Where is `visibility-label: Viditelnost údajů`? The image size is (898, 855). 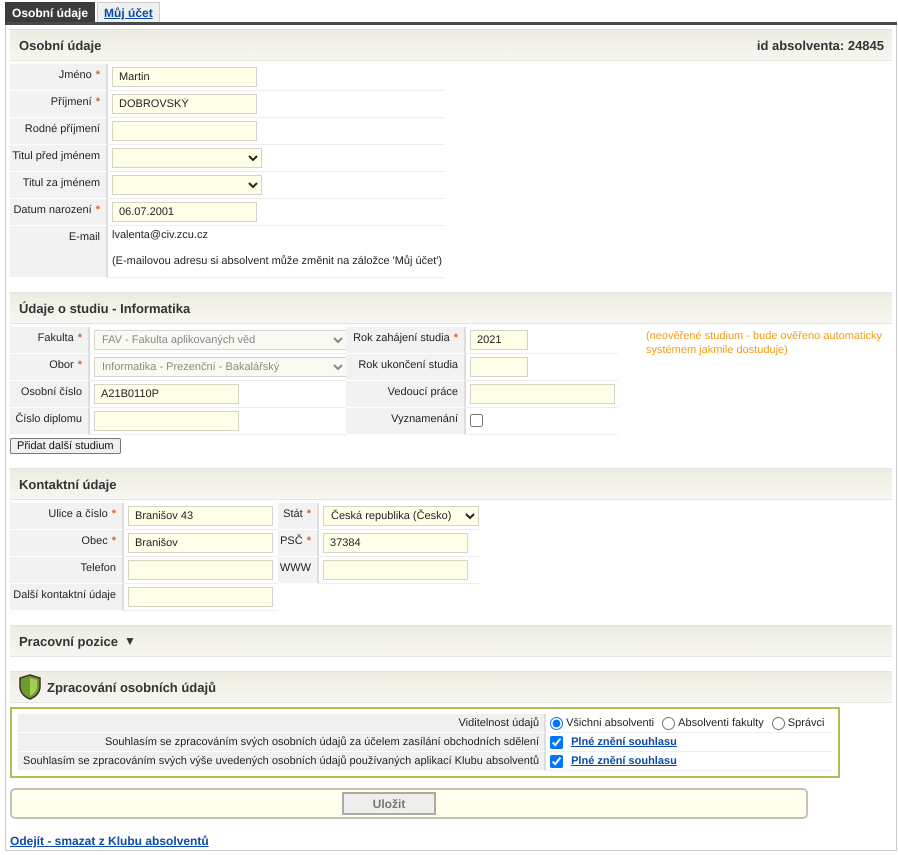
visibility-label: Viditelnost údajů is located at coordinates (282, 723).